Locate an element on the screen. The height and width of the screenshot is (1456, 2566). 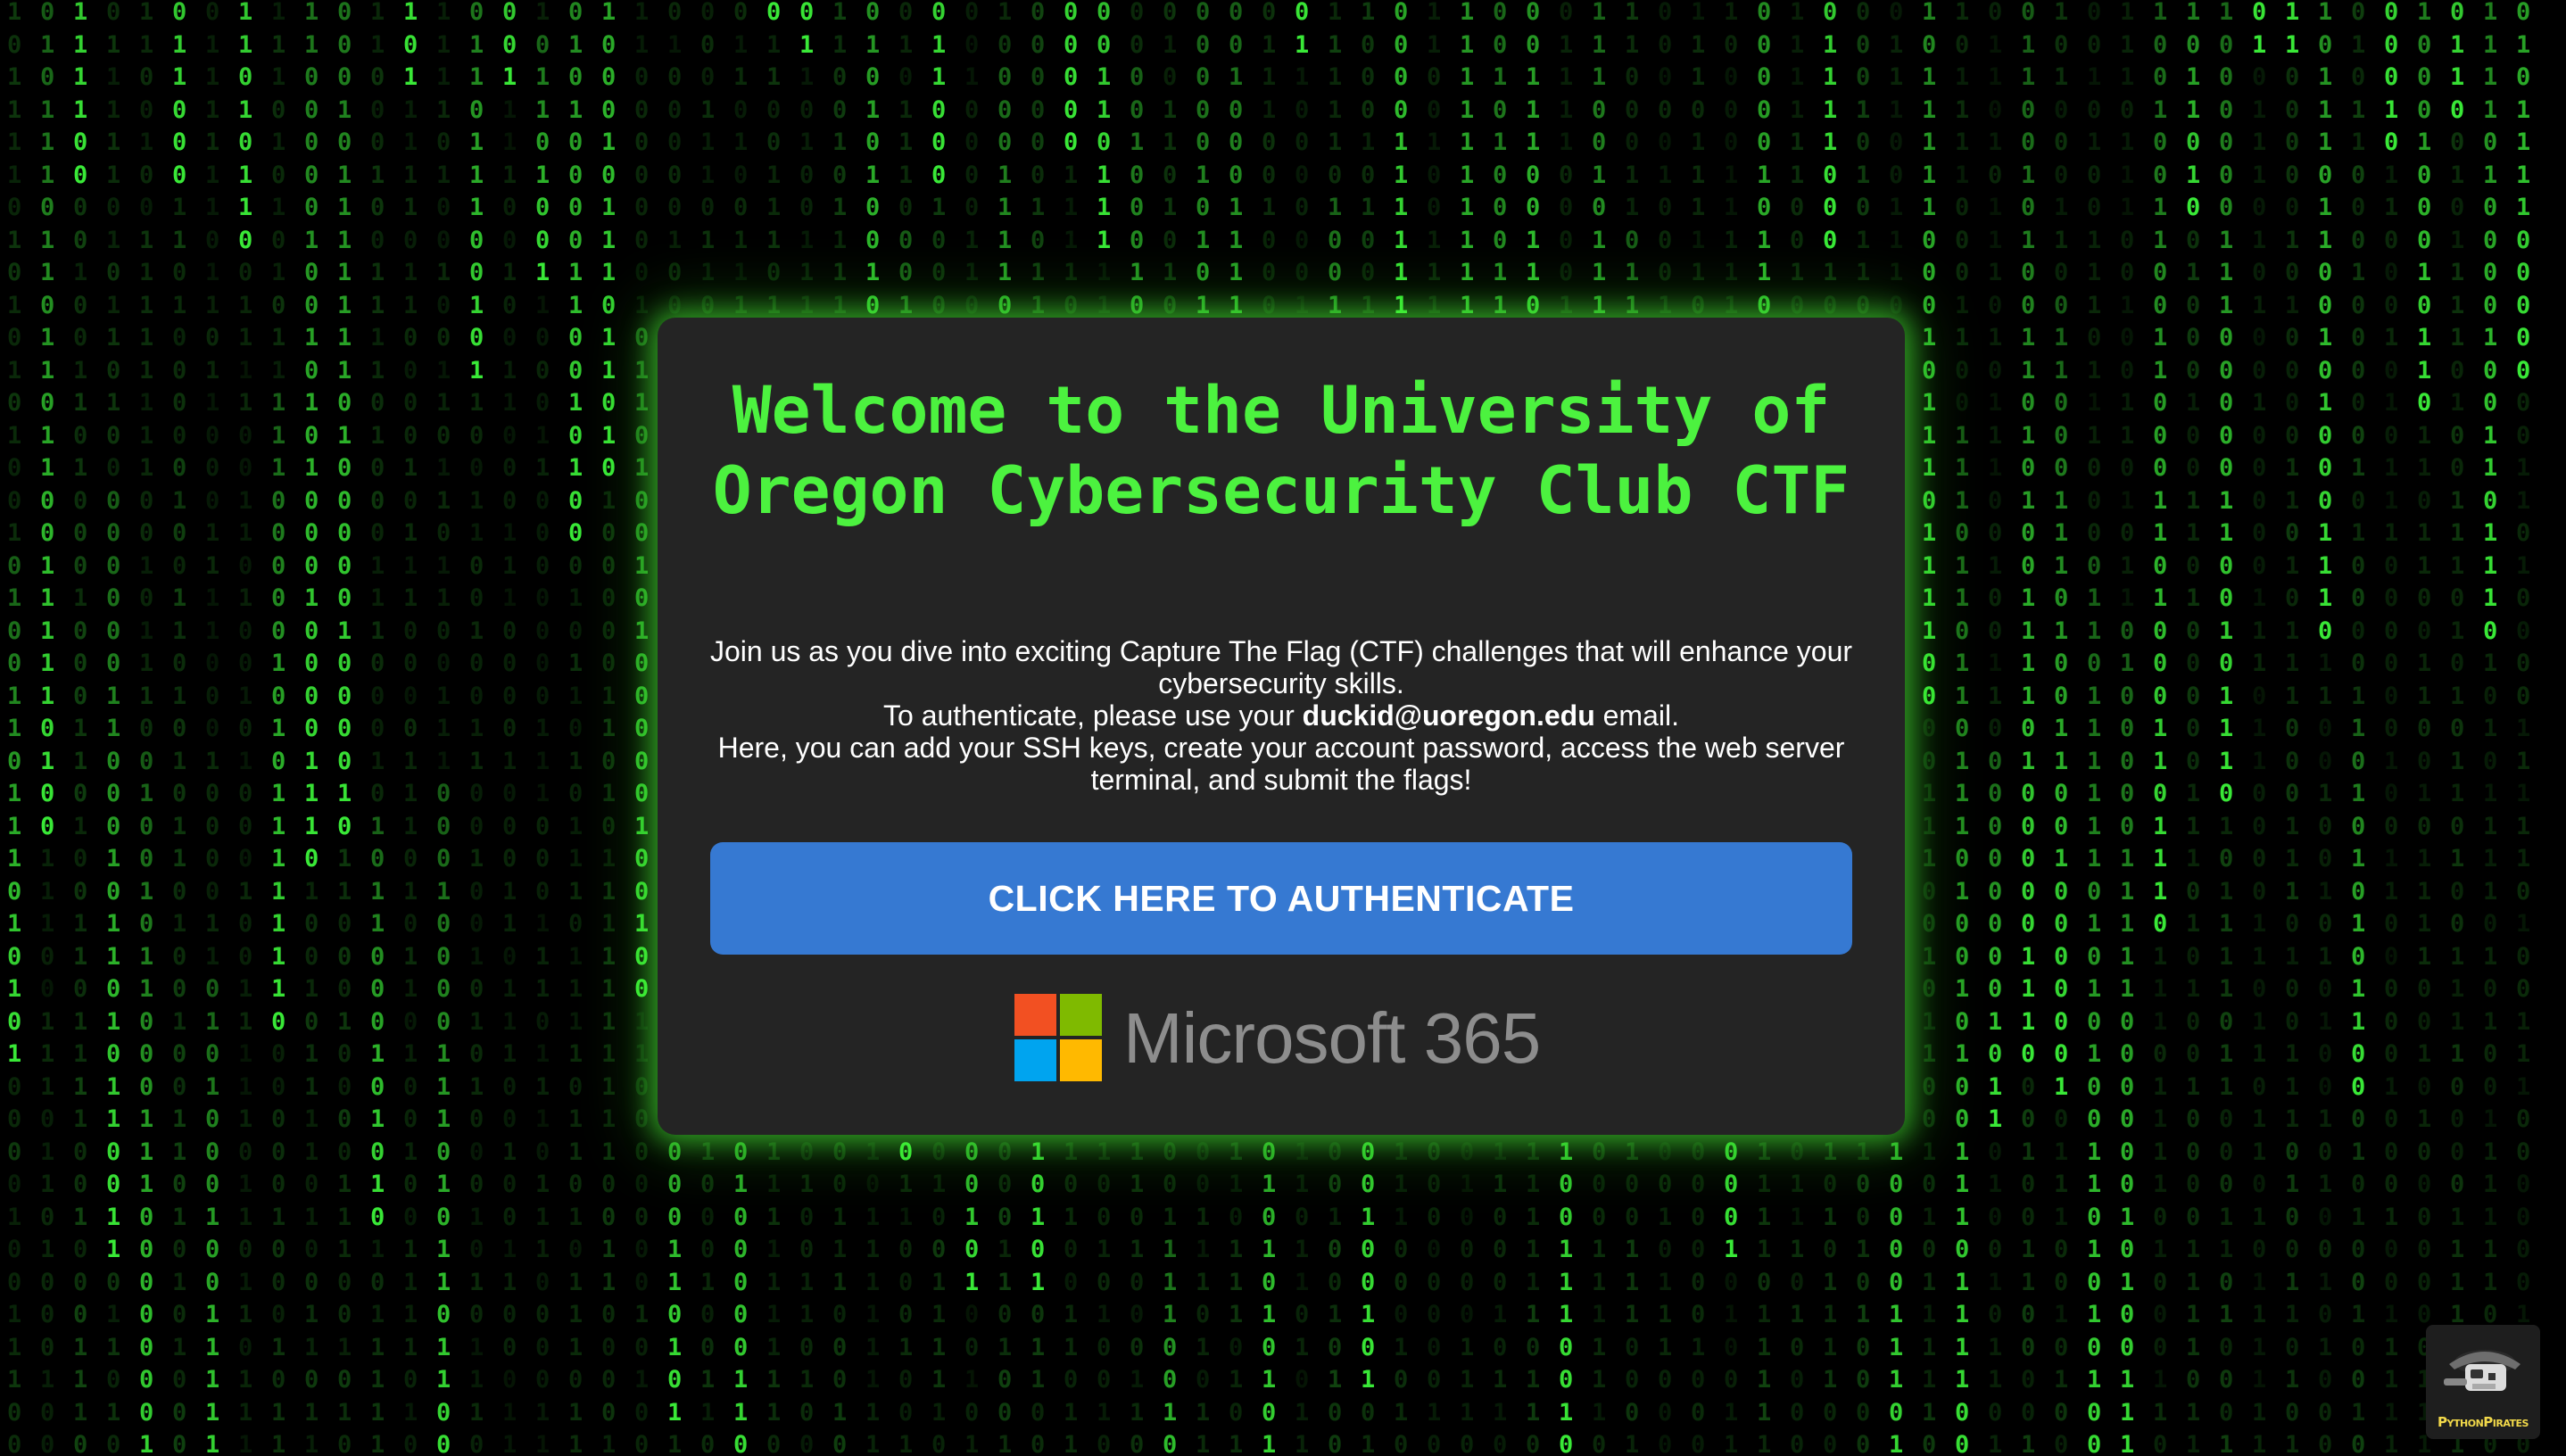
python-pirates-text: PythonPirates is located at coordinates (2483, 1422).